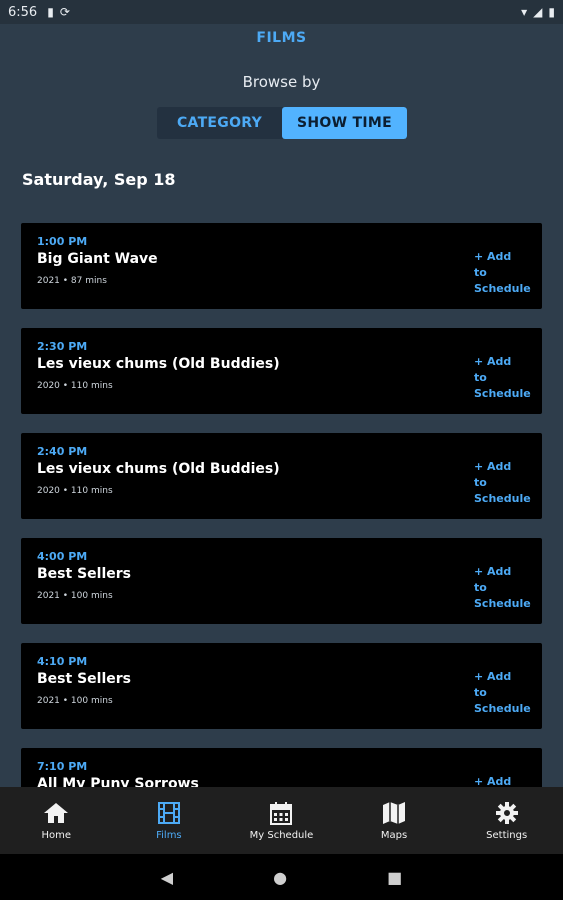 This screenshot has height=900, width=563. What do you see at coordinates (344, 123) in the screenshot?
I see `show-time-tab: SHOW TIME` at bounding box center [344, 123].